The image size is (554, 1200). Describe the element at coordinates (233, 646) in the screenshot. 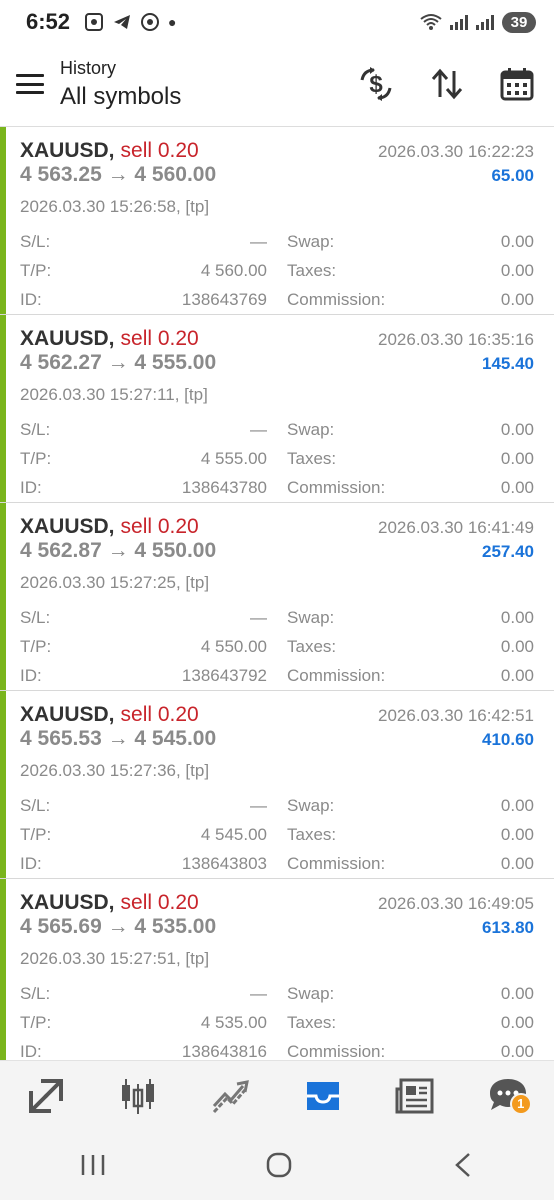

I see `tp-value: 4 550.00` at that location.